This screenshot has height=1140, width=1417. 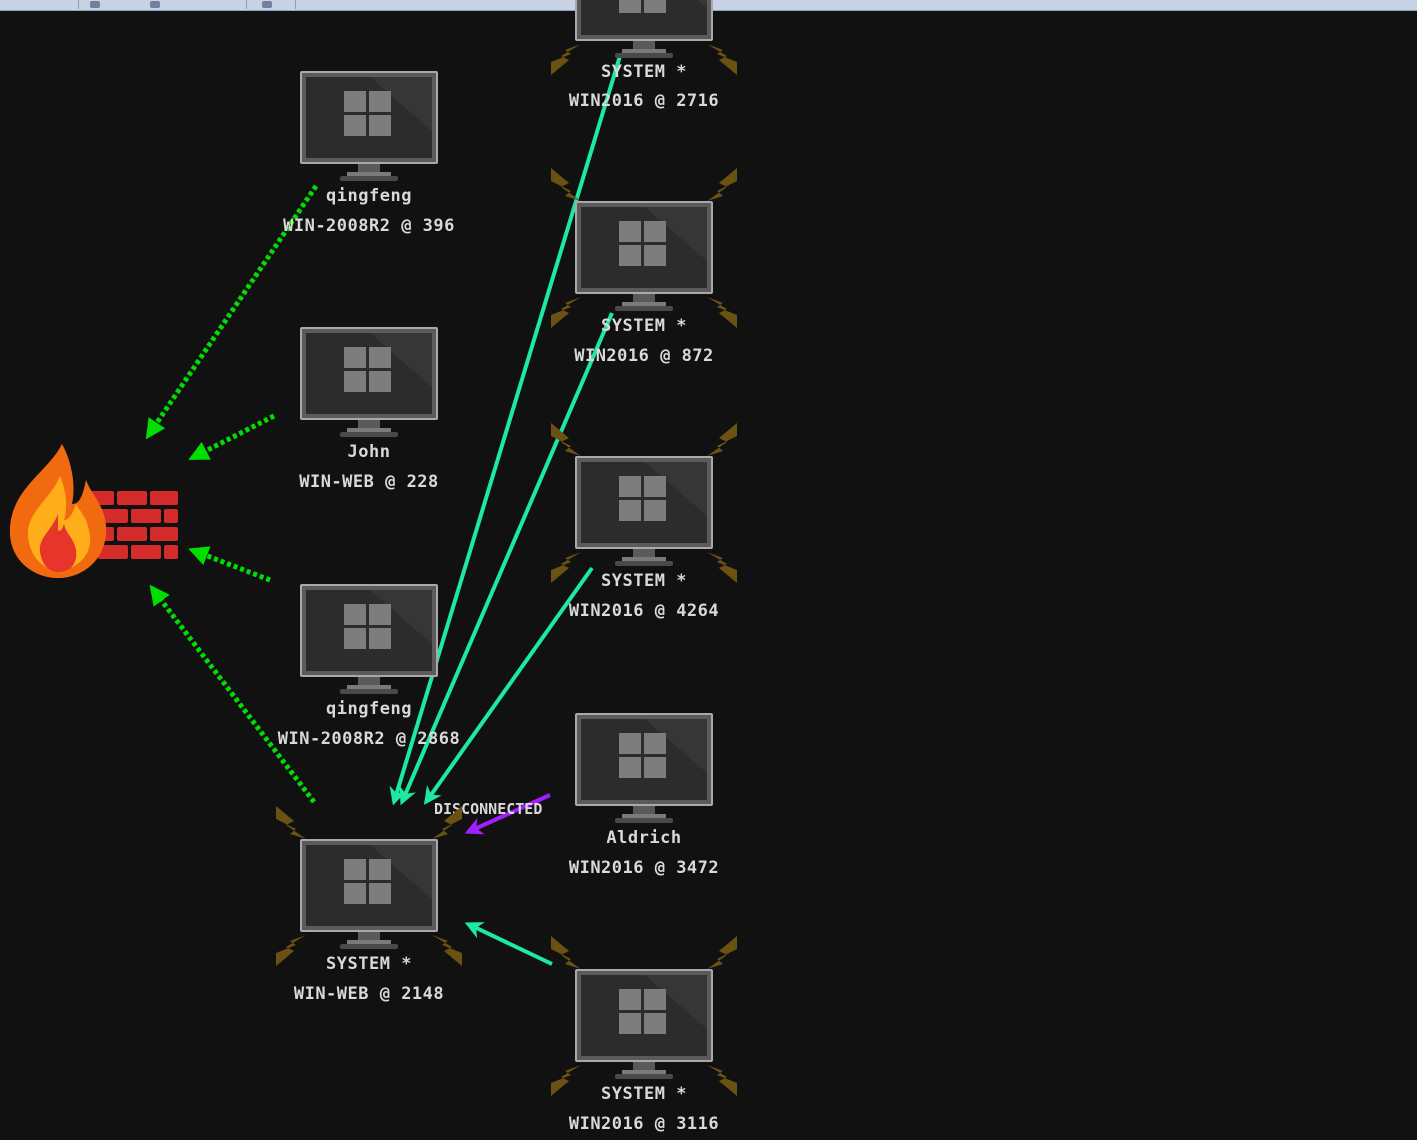 I want to click on node-host: WIN-2008R2 @ 396, so click(x=369, y=226).